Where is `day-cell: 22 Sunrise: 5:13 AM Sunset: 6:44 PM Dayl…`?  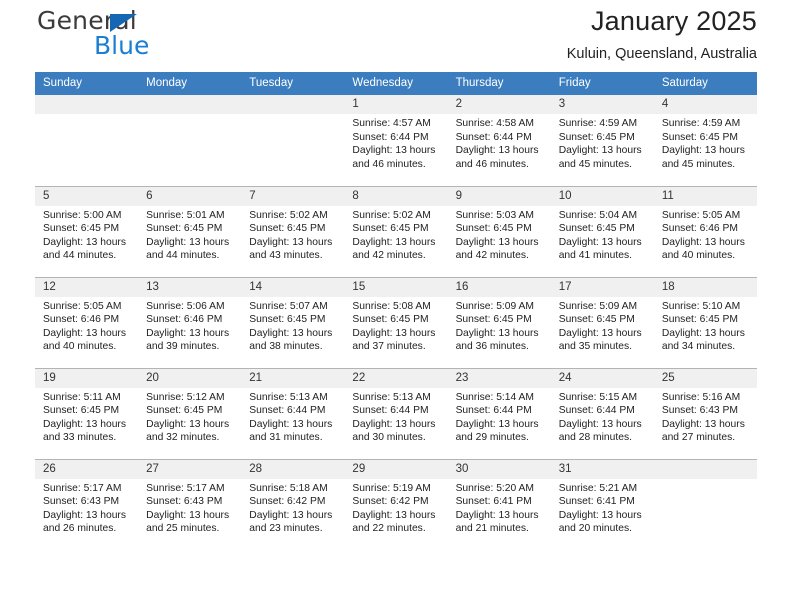
day-cell: 22 Sunrise: 5:13 AM Sunset: 6:44 PM Dayl… is located at coordinates (396, 414).